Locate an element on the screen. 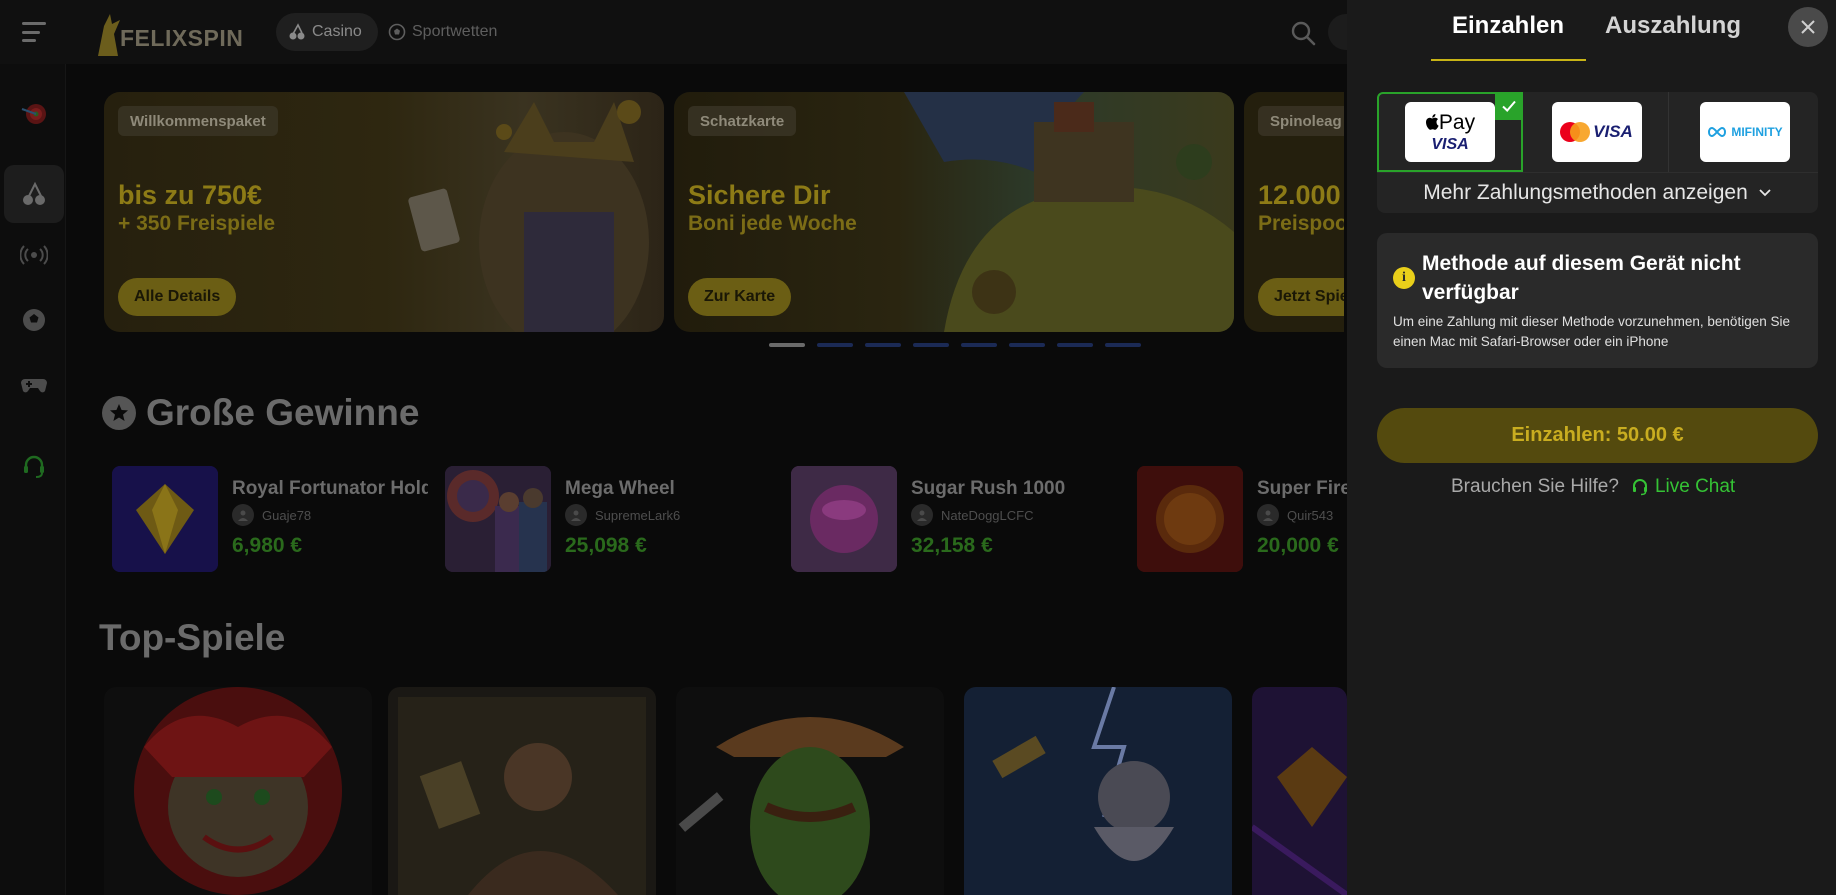 The width and height of the screenshot is (1836, 895). felixspin-logo-icon is located at coordinates (109, 35).